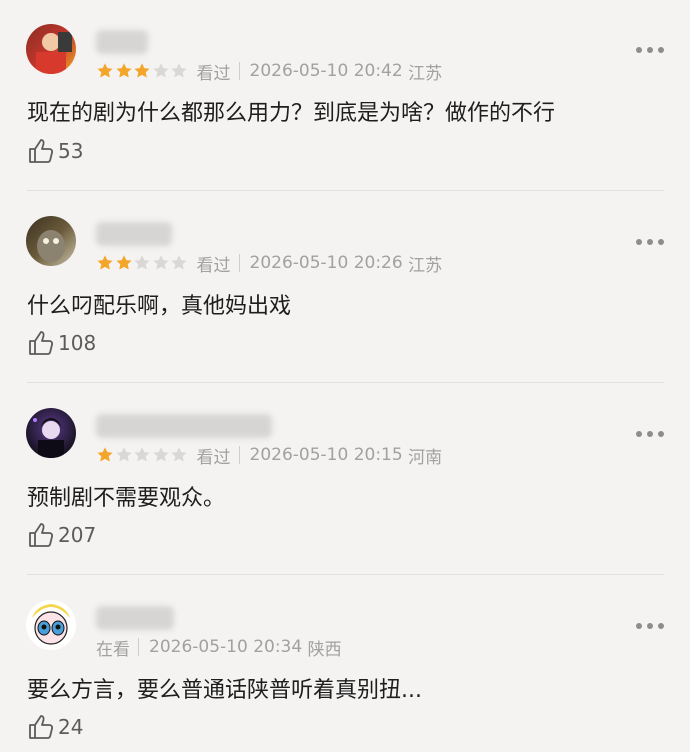 Image resolution: width=690 pixels, height=752 pixels. What do you see at coordinates (324, 649) in the screenshot?
I see `comment-location: 陕西` at bounding box center [324, 649].